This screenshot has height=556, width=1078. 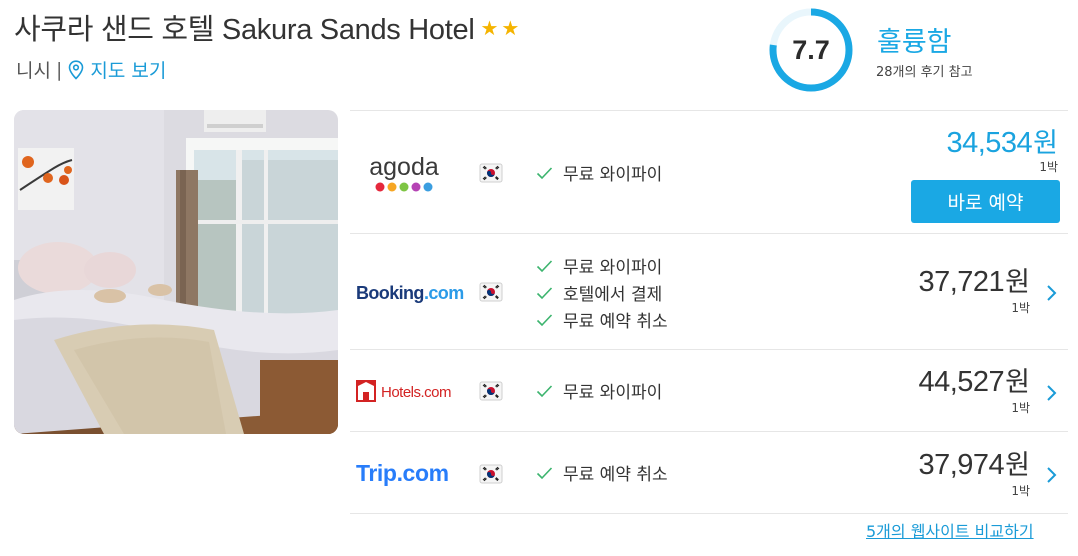 I want to click on view-map-label: 지도 보기, so click(x=128, y=71).